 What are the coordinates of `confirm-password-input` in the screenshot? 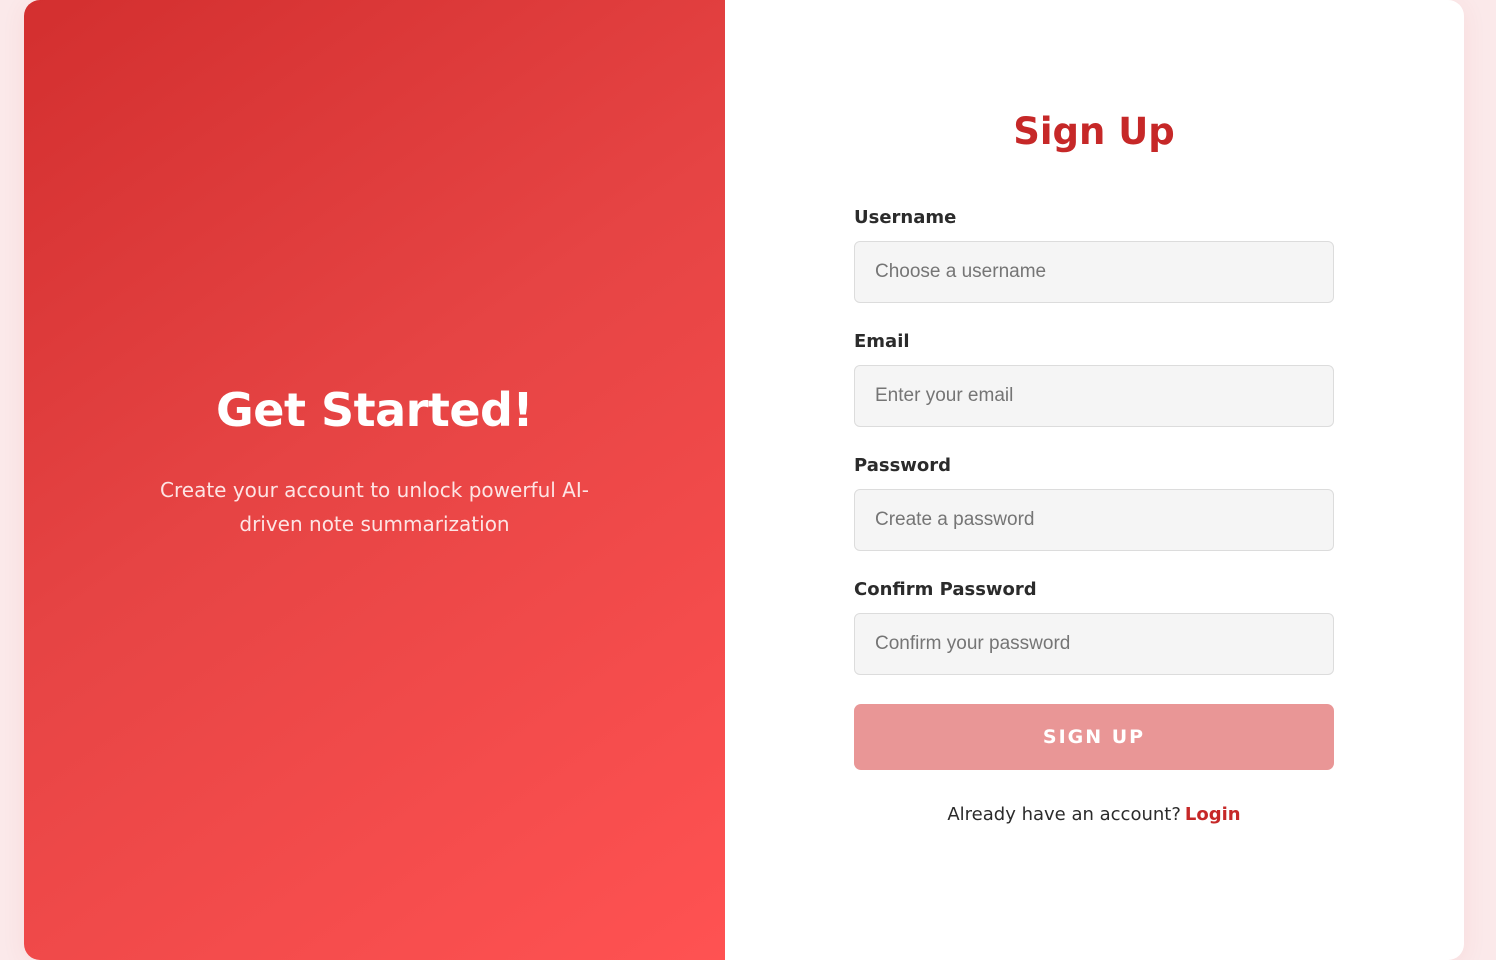 It's located at (1094, 644).